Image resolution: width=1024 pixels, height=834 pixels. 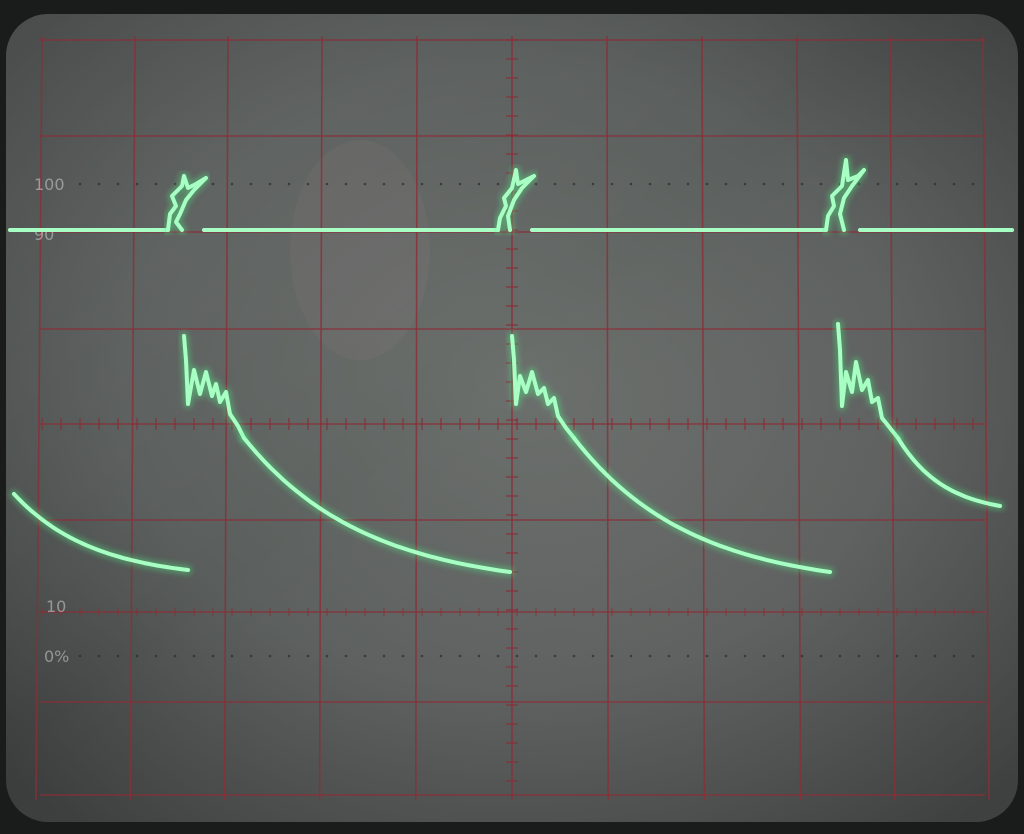 What do you see at coordinates (49, 184) in the screenshot?
I see `graticule-label-100: 100` at bounding box center [49, 184].